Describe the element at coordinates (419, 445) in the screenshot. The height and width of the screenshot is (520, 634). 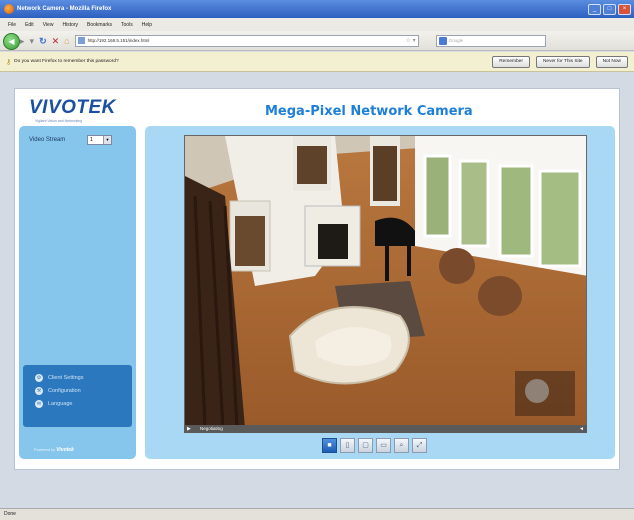
I see `fullscreen-button: ⤢` at that location.